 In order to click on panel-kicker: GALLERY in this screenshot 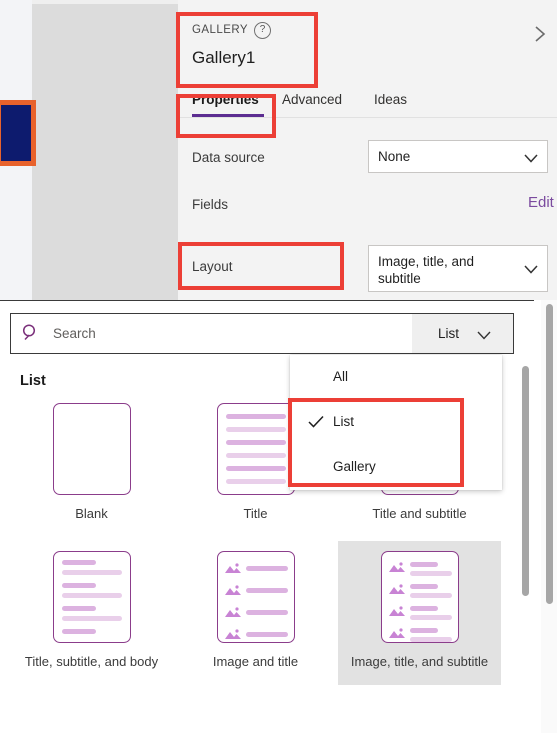, I will do `click(220, 30)`.